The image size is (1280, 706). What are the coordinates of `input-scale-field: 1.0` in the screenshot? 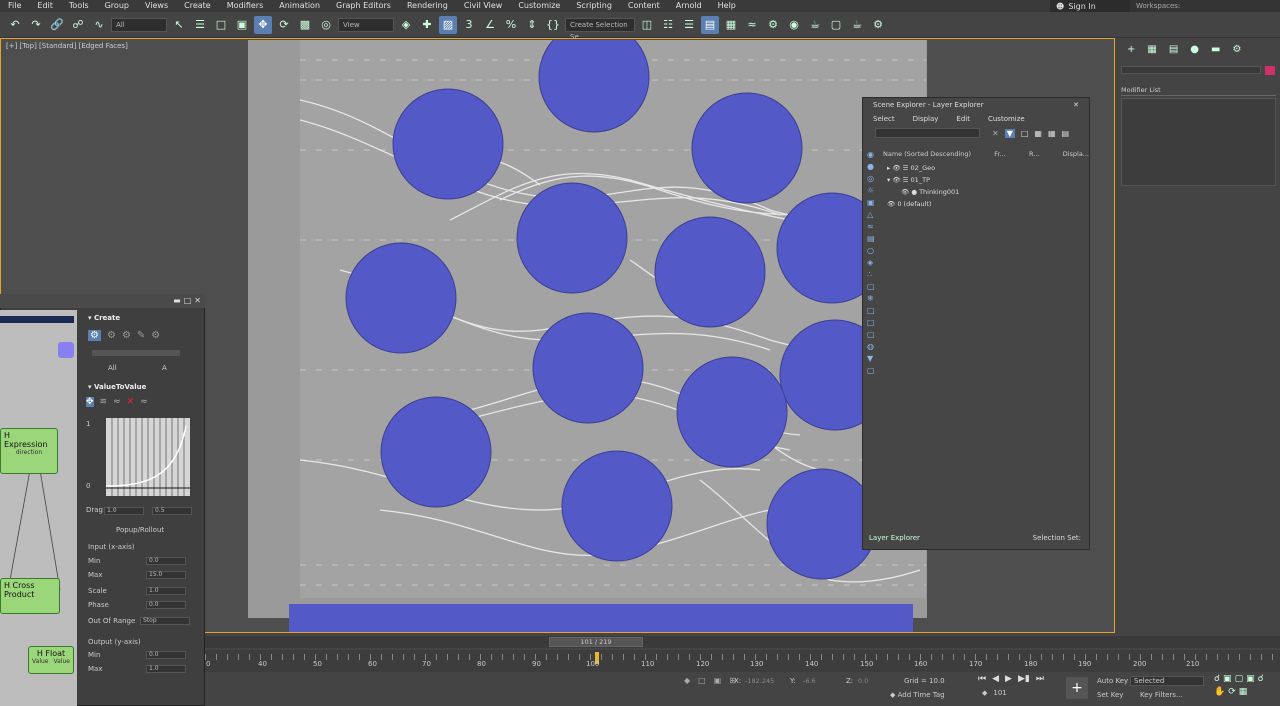 It's located at (166, 591).